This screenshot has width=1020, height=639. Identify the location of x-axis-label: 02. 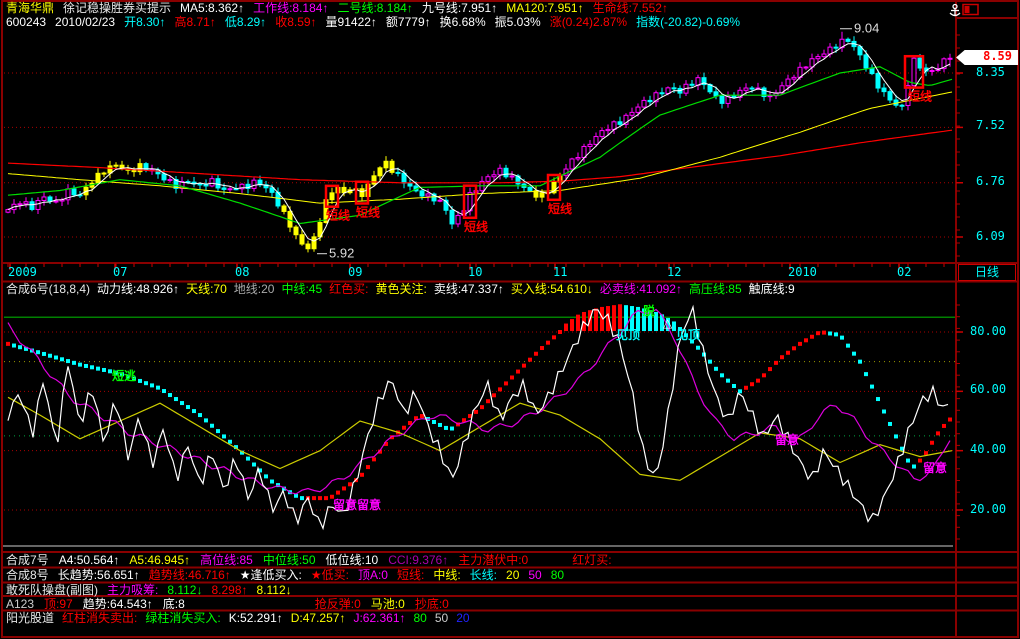
(904, 272).